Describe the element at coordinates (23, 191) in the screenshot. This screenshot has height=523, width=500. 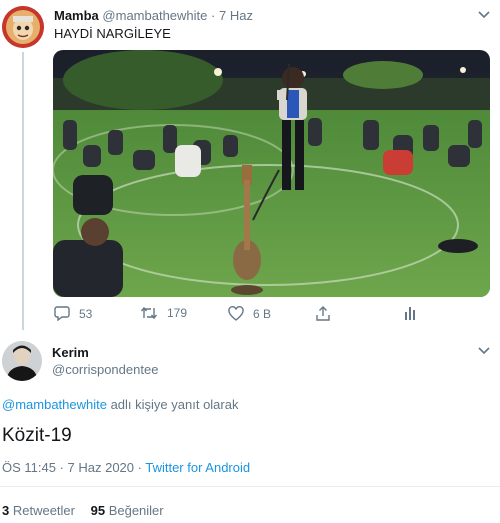
I see `thread-line` at that location.